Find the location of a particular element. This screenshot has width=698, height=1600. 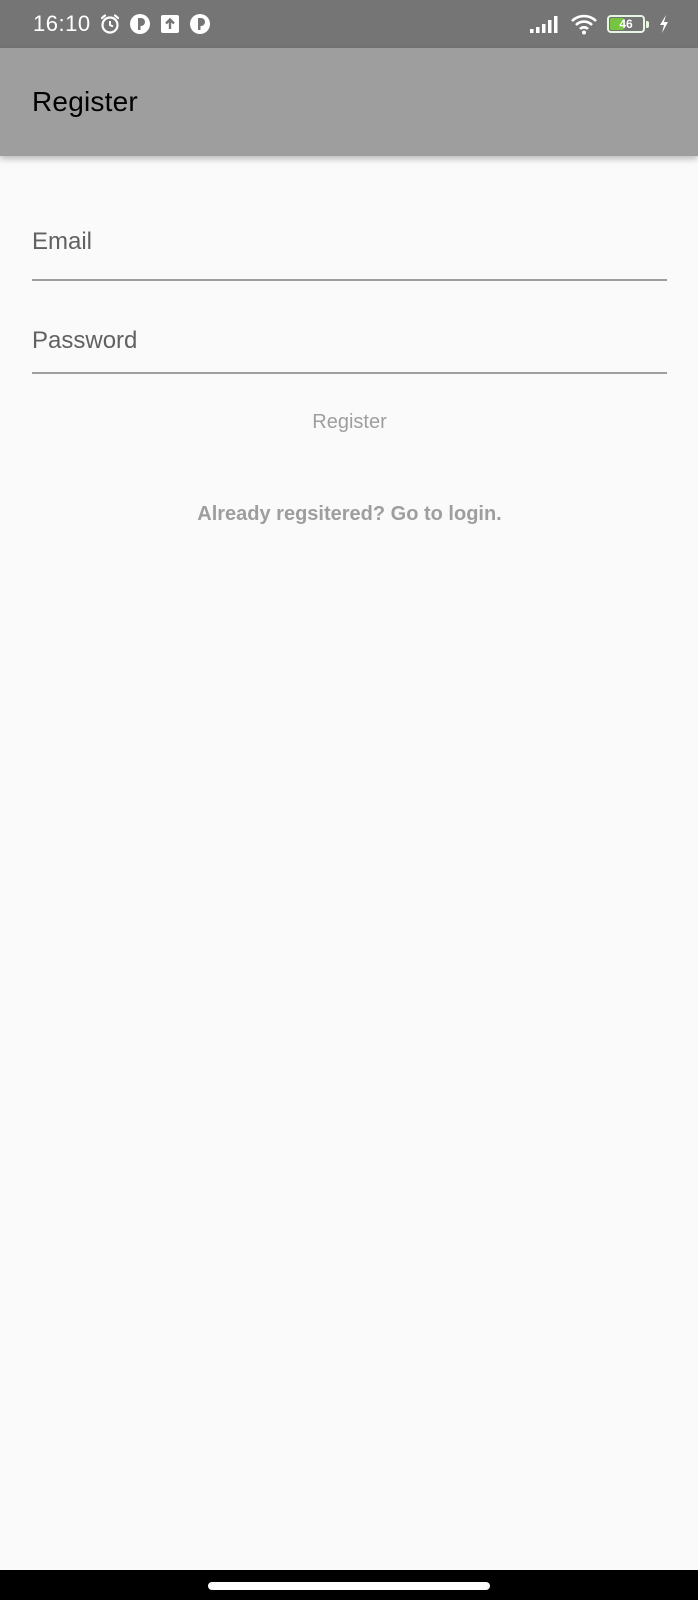

battery-icon: 46 is located at coordinates (628, 24).